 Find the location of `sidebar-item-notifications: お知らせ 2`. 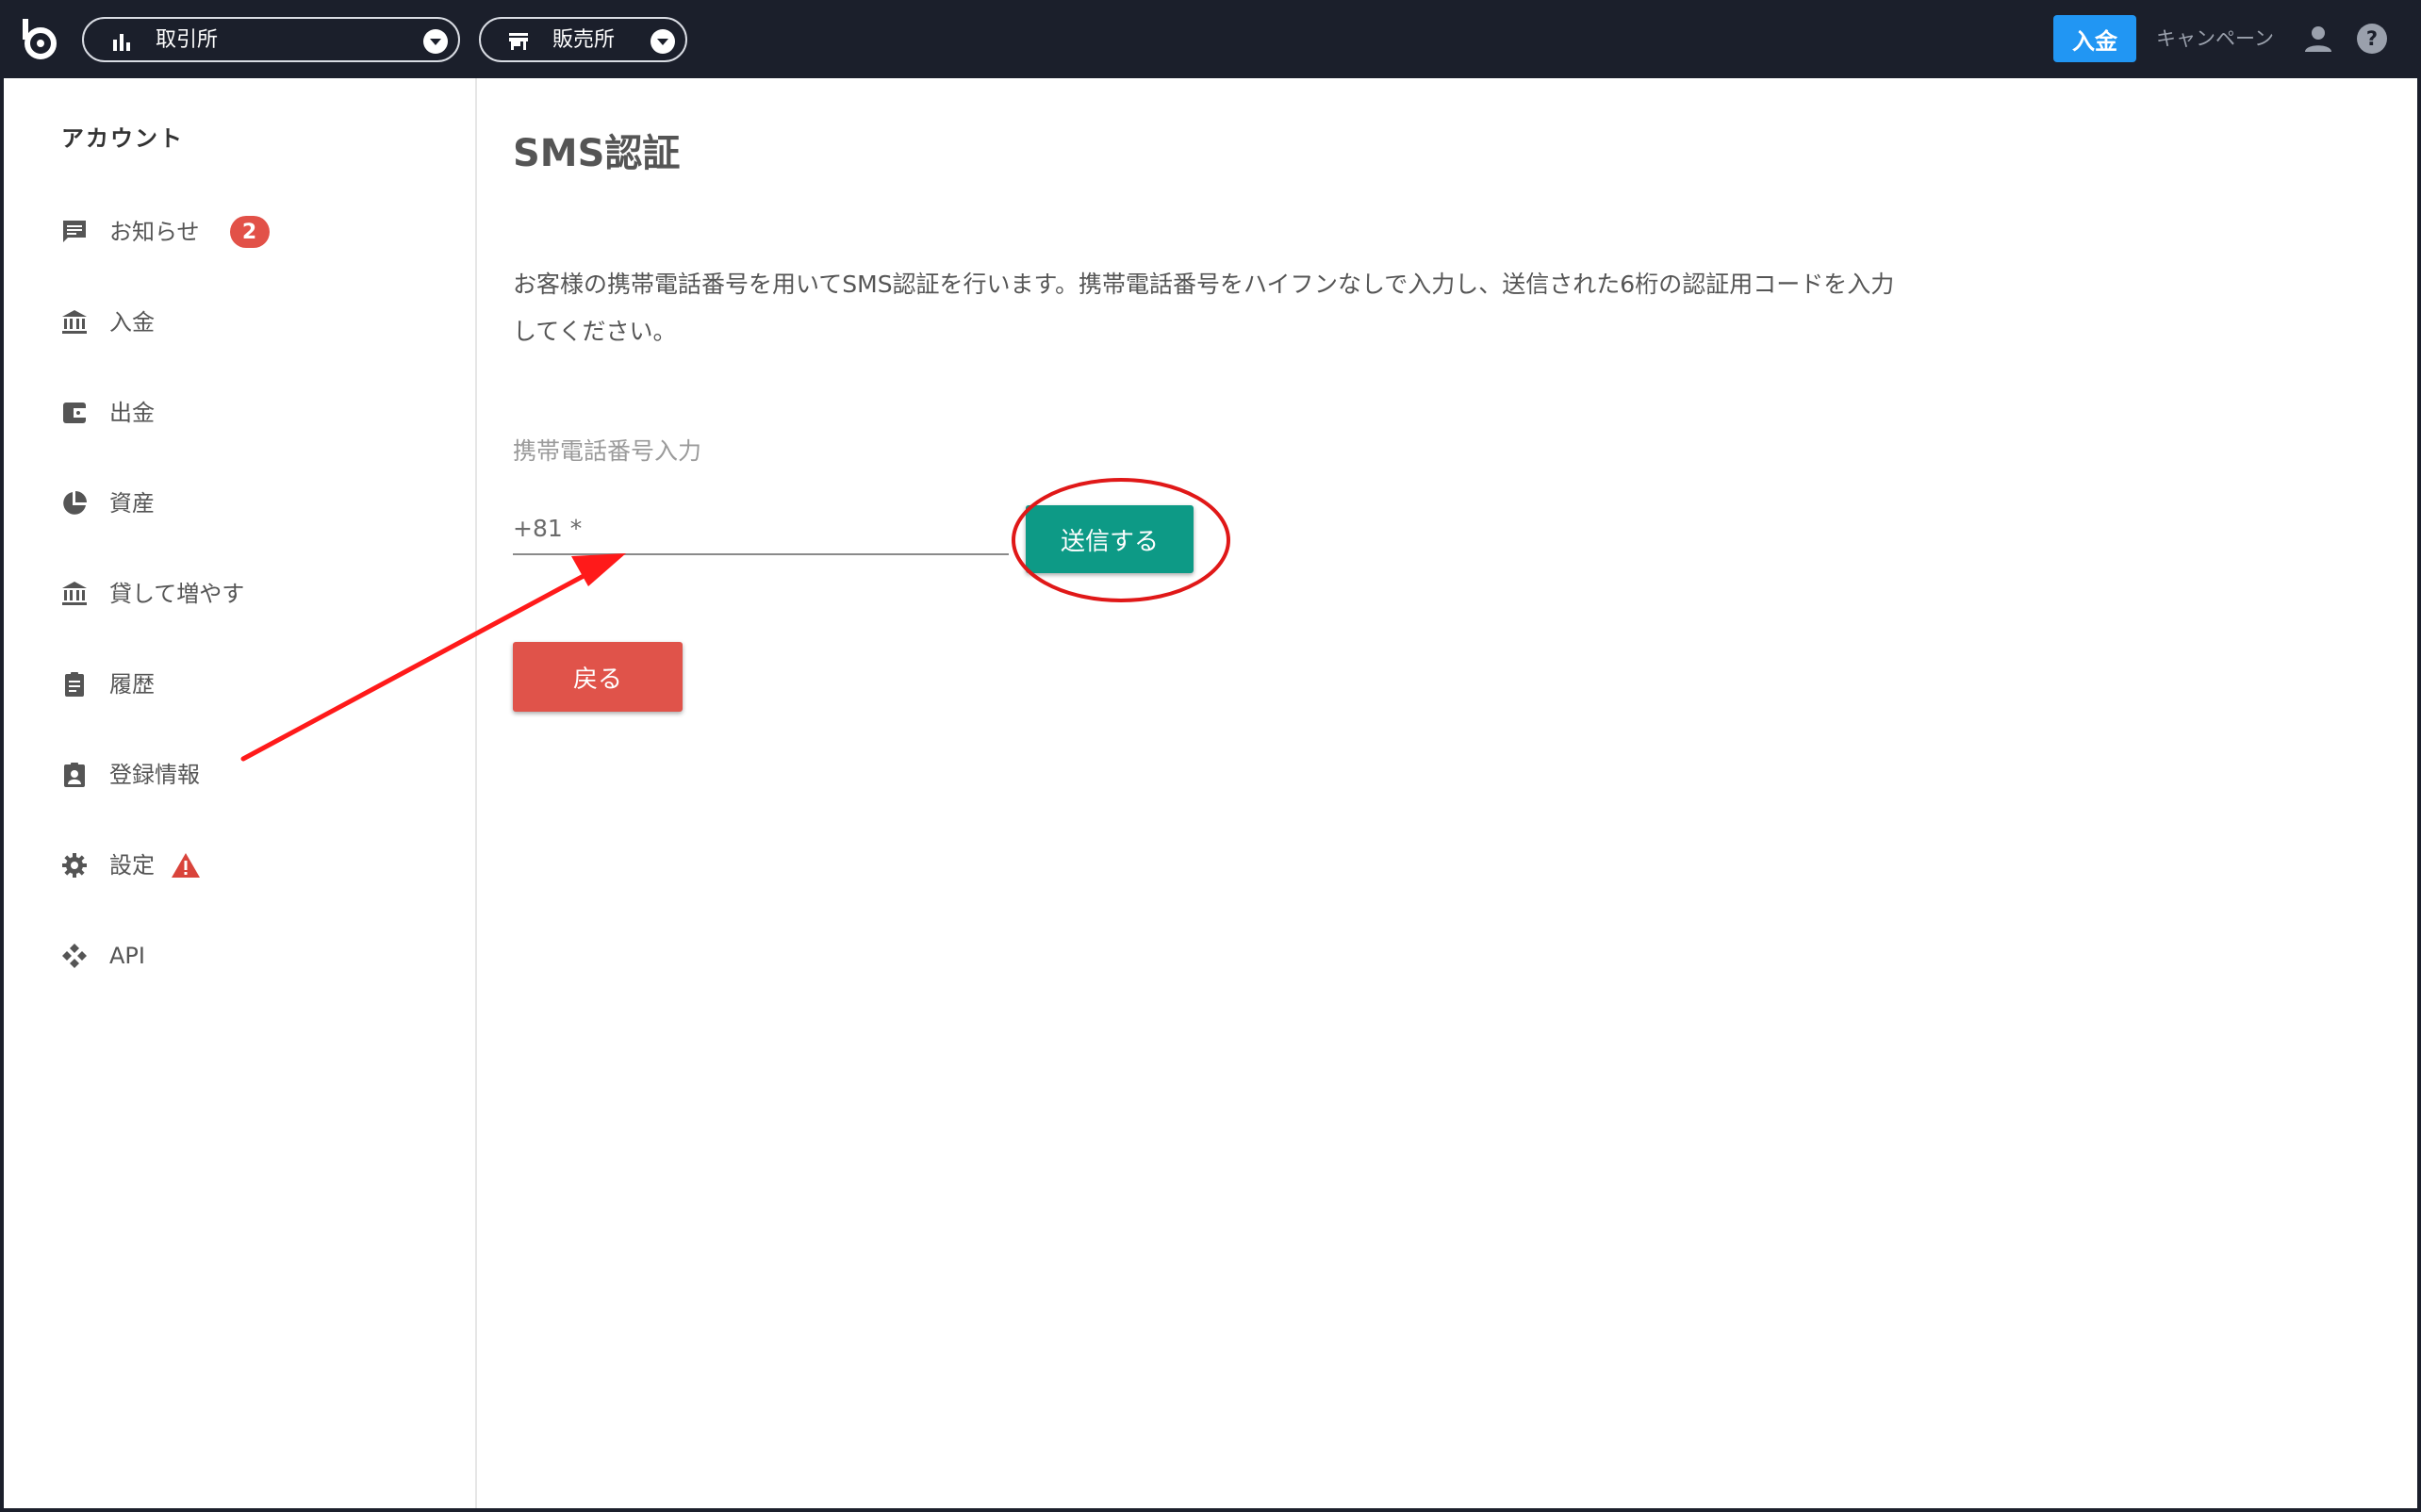

sidebar-item-notifications: お知らせ 2 is located at coordinates (165, 232).